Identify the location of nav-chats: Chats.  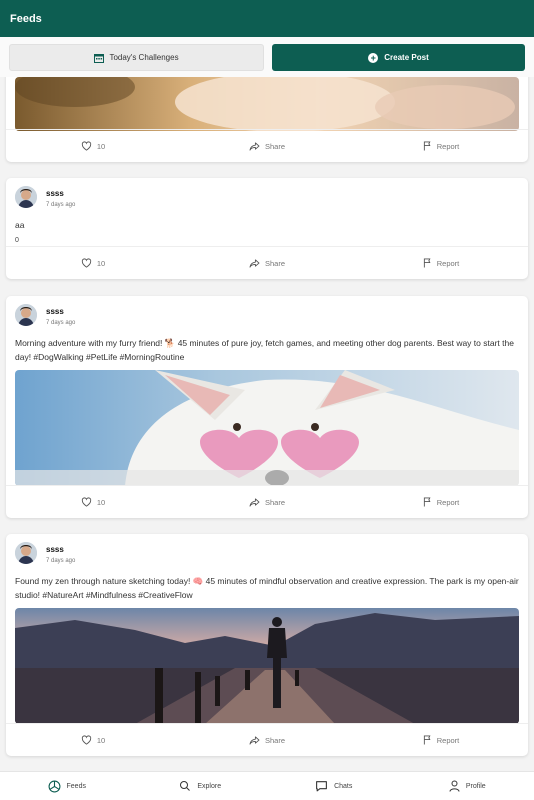
(334, 786).